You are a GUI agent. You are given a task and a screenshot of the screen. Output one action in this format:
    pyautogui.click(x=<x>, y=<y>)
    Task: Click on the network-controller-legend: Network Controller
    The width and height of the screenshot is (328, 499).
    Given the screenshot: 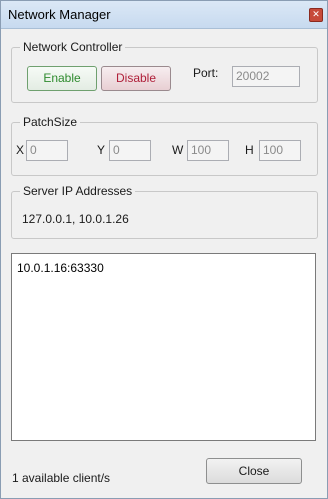 What is the action you would take?
    pyautogui.click(x=73, y=47)
    